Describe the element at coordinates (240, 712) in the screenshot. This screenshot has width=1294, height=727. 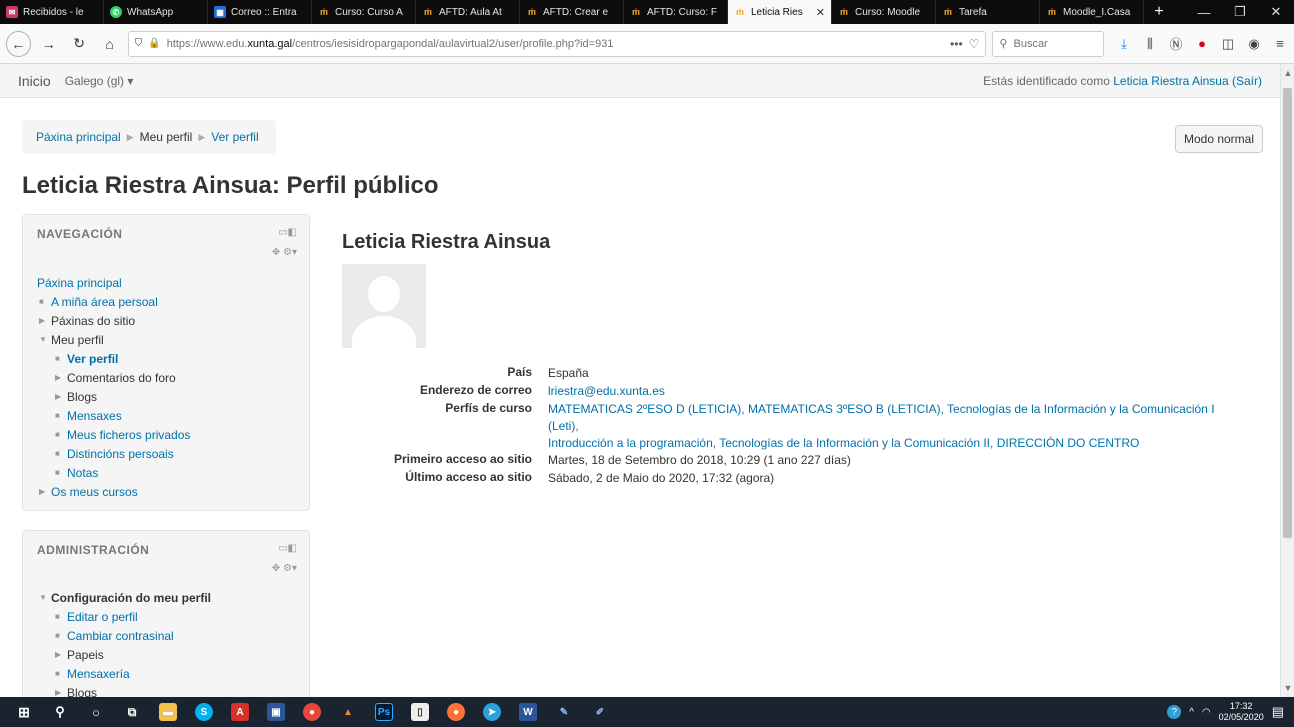
I see `pdf-reader-icon: A` at that location.